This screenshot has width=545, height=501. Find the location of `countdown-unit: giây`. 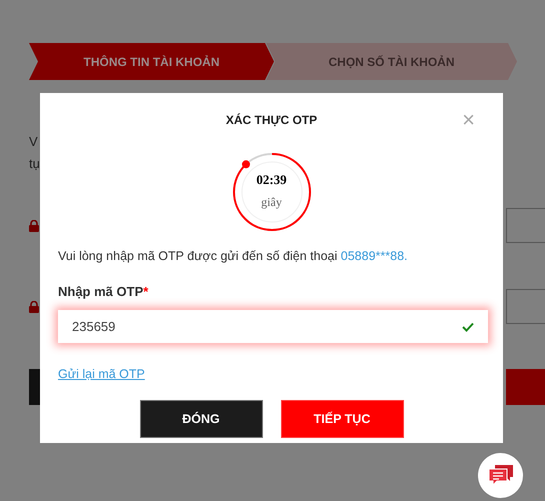

countdown-unit: giây is located at coordinates (271, 202).